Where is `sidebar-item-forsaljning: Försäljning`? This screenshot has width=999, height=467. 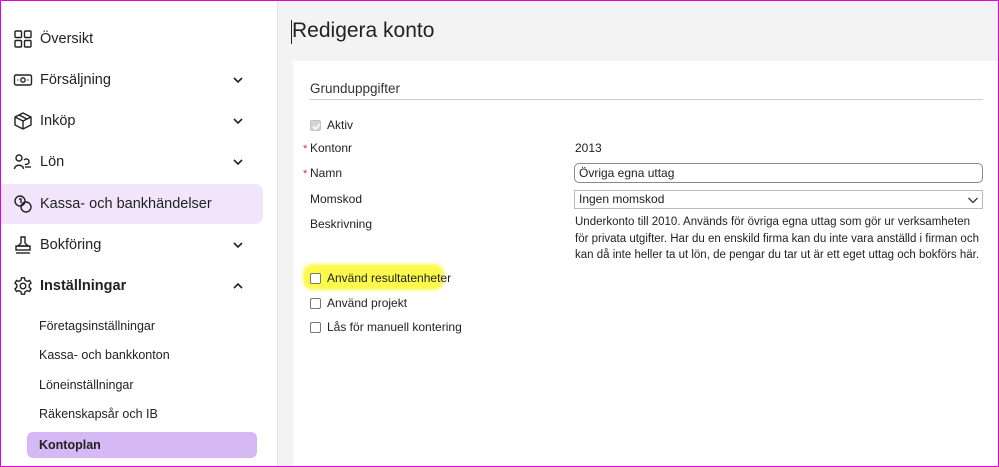
sidebar-item-forsaljning: Försäljning is located at coordinates (132, 80).